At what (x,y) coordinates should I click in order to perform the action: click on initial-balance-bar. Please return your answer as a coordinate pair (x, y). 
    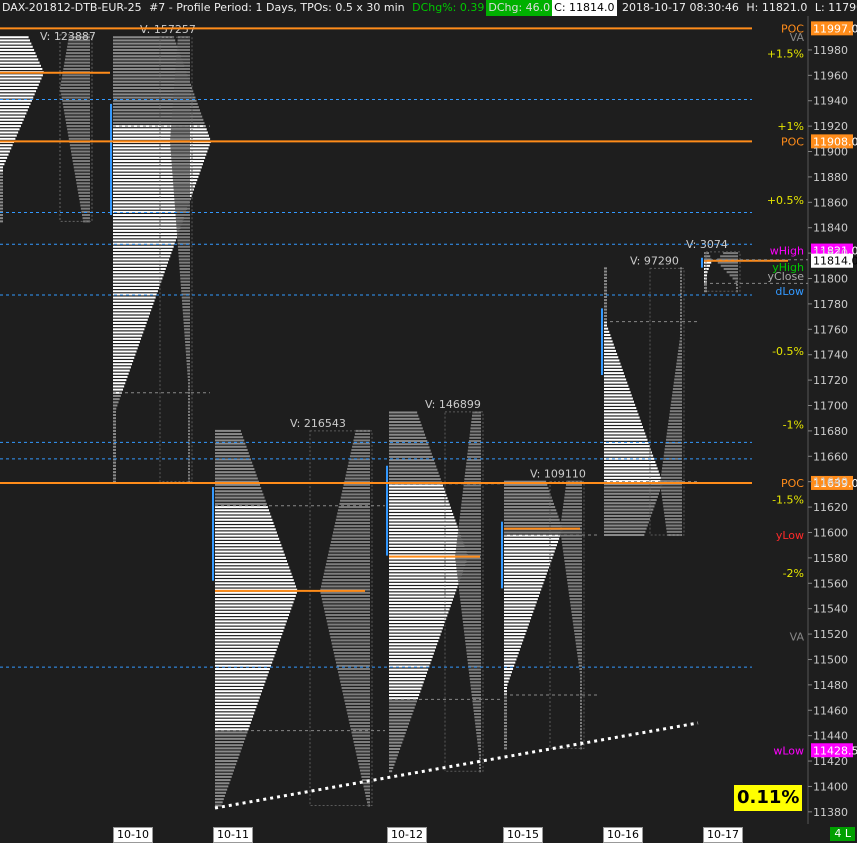
    Looking at the image, I should click on (213, 534).